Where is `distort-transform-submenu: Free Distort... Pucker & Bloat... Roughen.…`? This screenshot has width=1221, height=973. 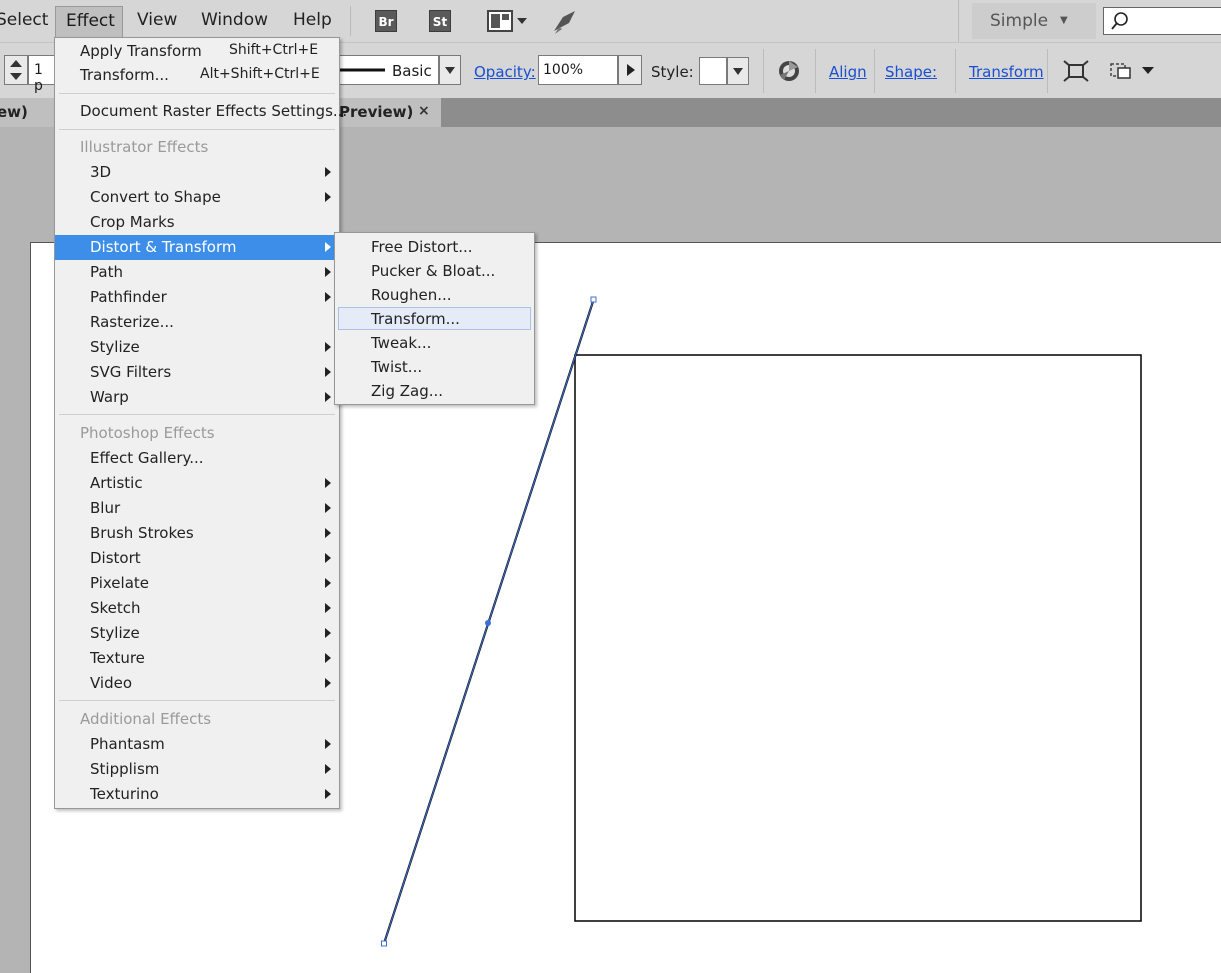 distort-transform-submenu: Free Distort... Pucker & Bloat... Roughen.… is located at coordinates (434, 318).